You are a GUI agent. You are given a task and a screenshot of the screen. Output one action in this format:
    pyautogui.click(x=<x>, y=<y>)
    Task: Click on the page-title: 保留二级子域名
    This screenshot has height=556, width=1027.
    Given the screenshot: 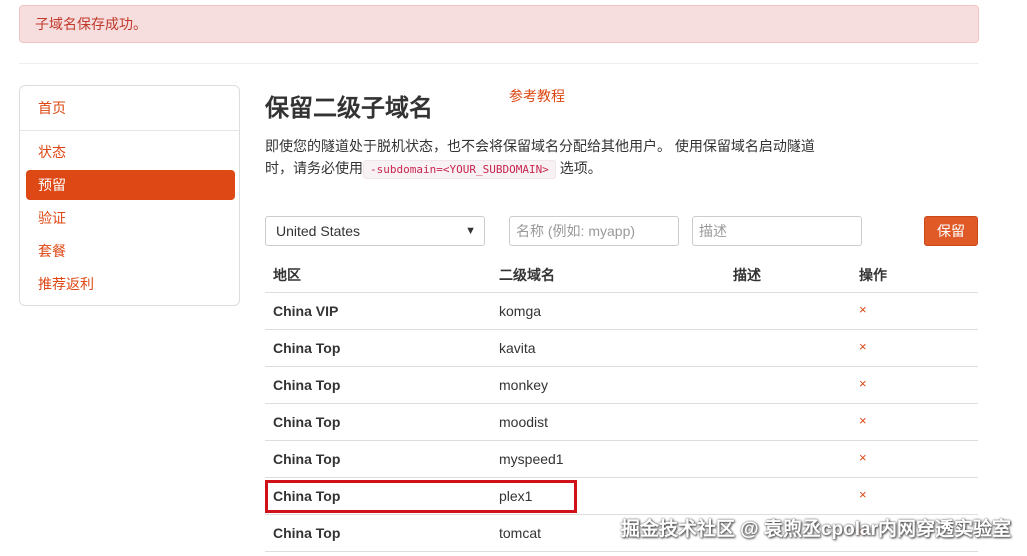 What is the action you would take?
    pyautogui.click(x=349, y=108)
    